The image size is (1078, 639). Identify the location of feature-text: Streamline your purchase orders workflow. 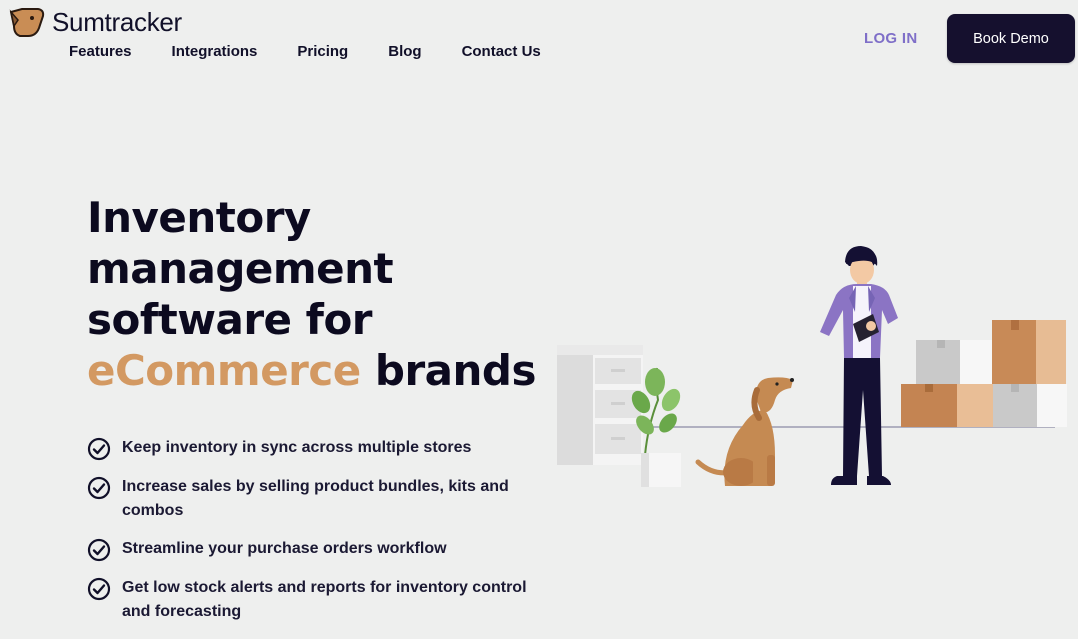
(284, 548).